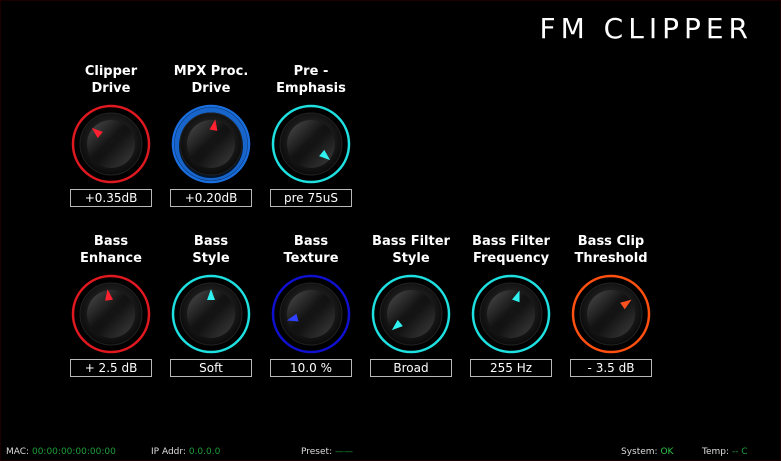 The width and height of the screenshot is (781, 461). What do you see at coordinates (211, 71) in the screenshot?
I see `knob-label-line1: MPX Proc.` at bounding box center [211, 71].